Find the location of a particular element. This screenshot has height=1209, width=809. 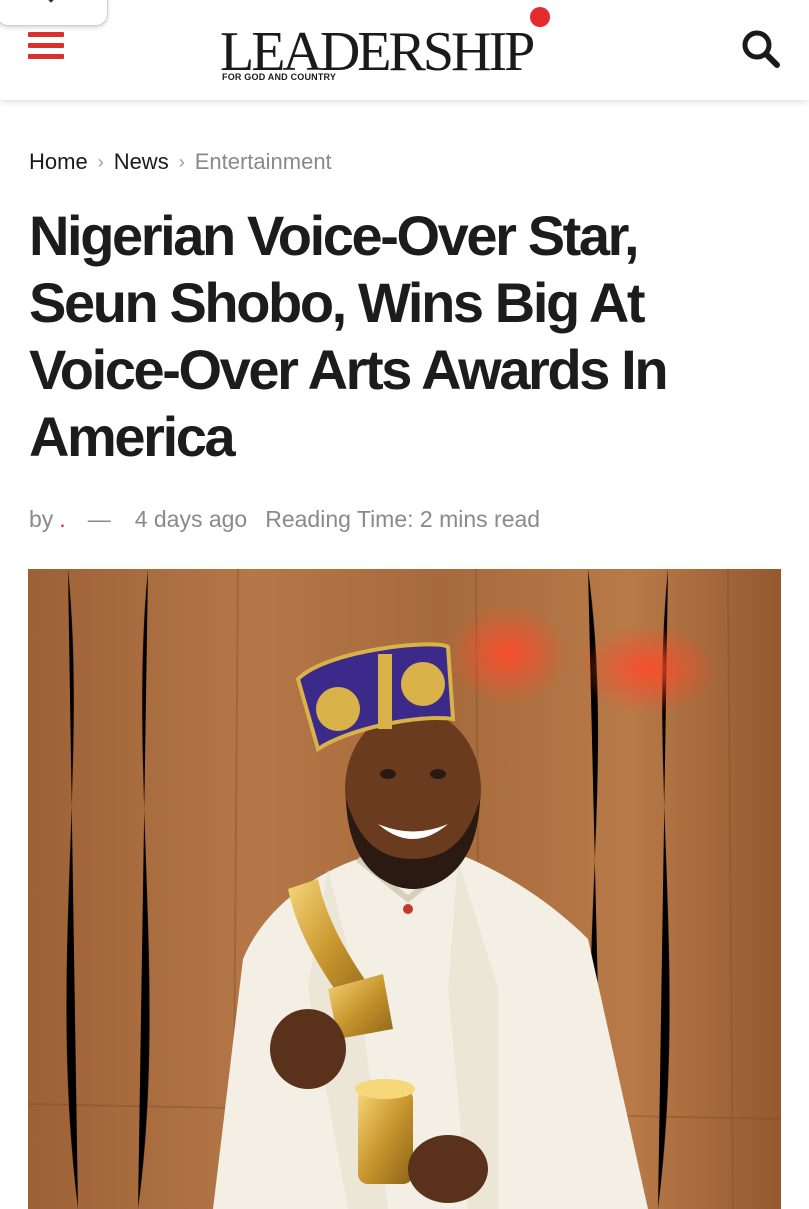

site-header: LEADERSHIP FOR GOD AND COUNTRY is located at coordinates (404, 50).